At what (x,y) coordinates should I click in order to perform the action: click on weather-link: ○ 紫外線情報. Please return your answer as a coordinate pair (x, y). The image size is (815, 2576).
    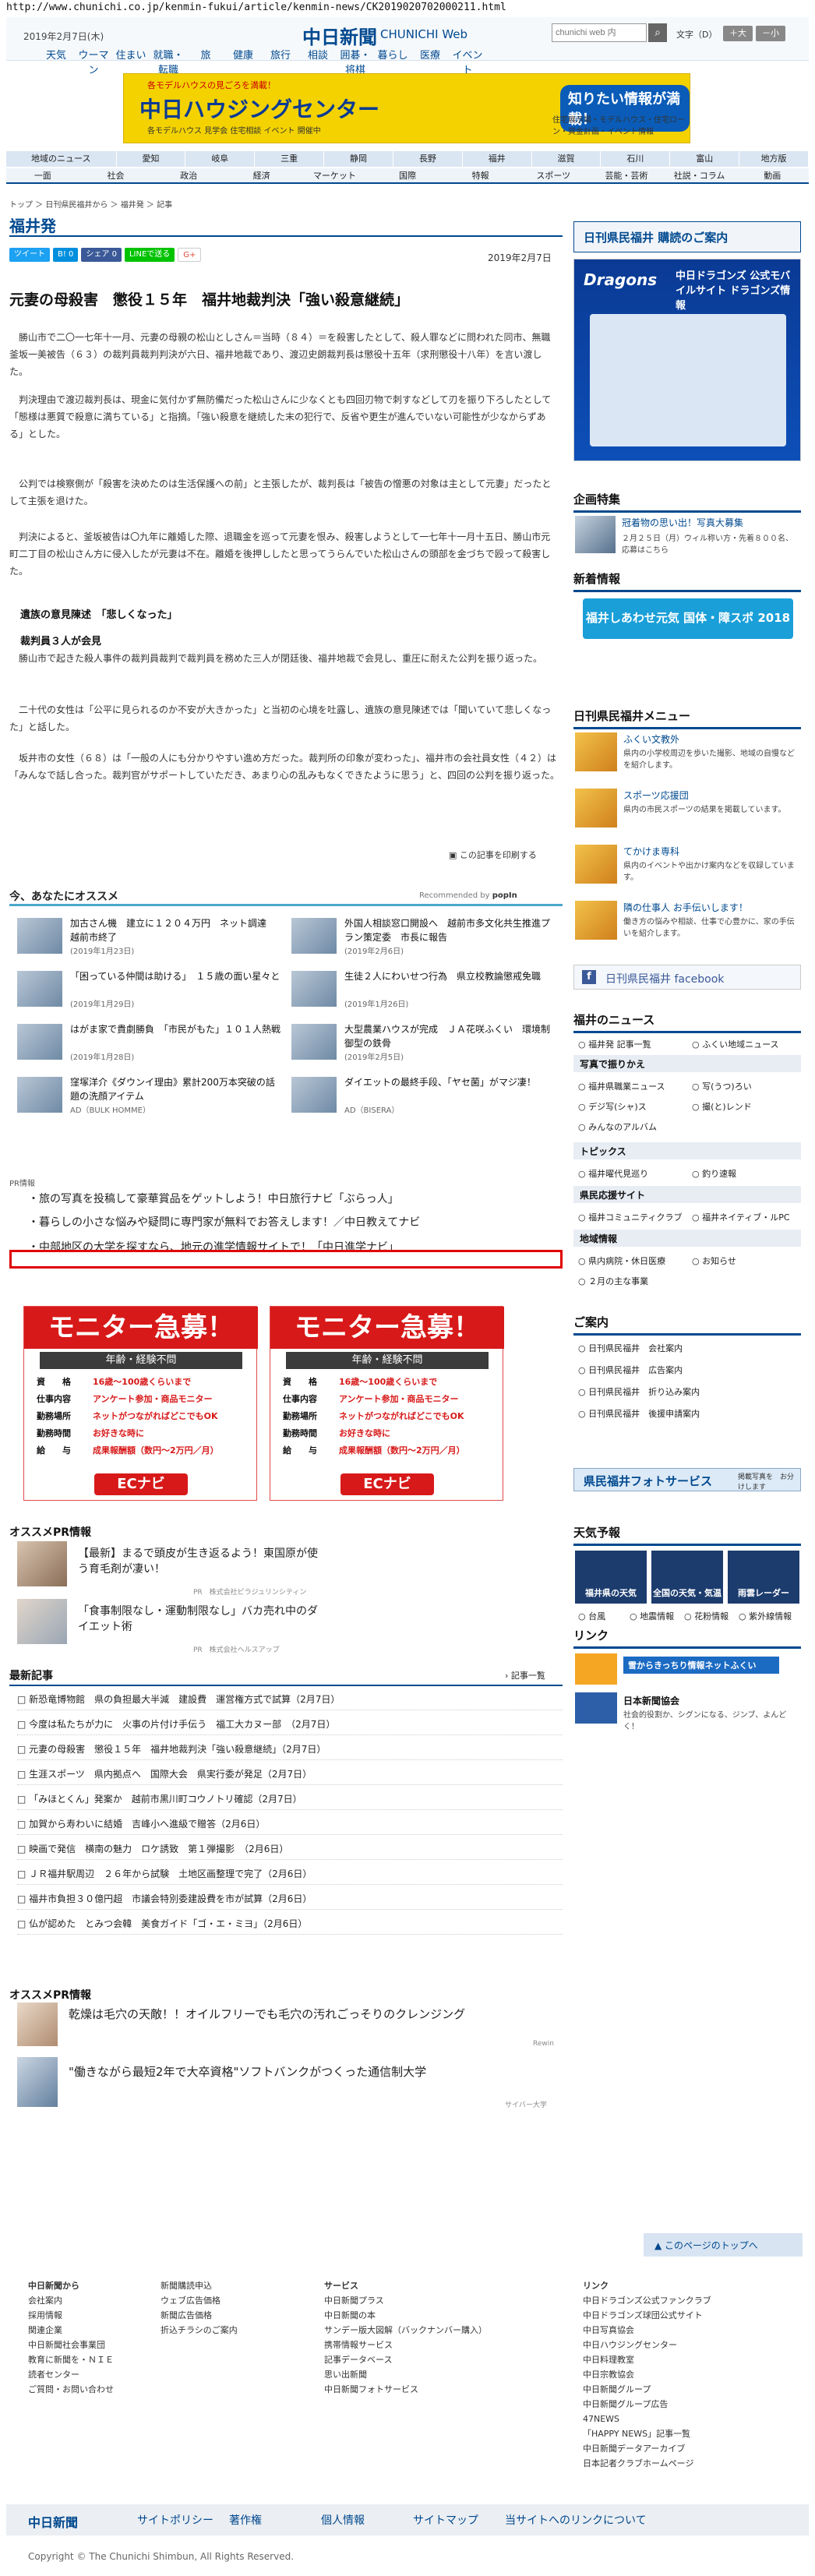
    Looking at the image, I should click on (765, 1616).